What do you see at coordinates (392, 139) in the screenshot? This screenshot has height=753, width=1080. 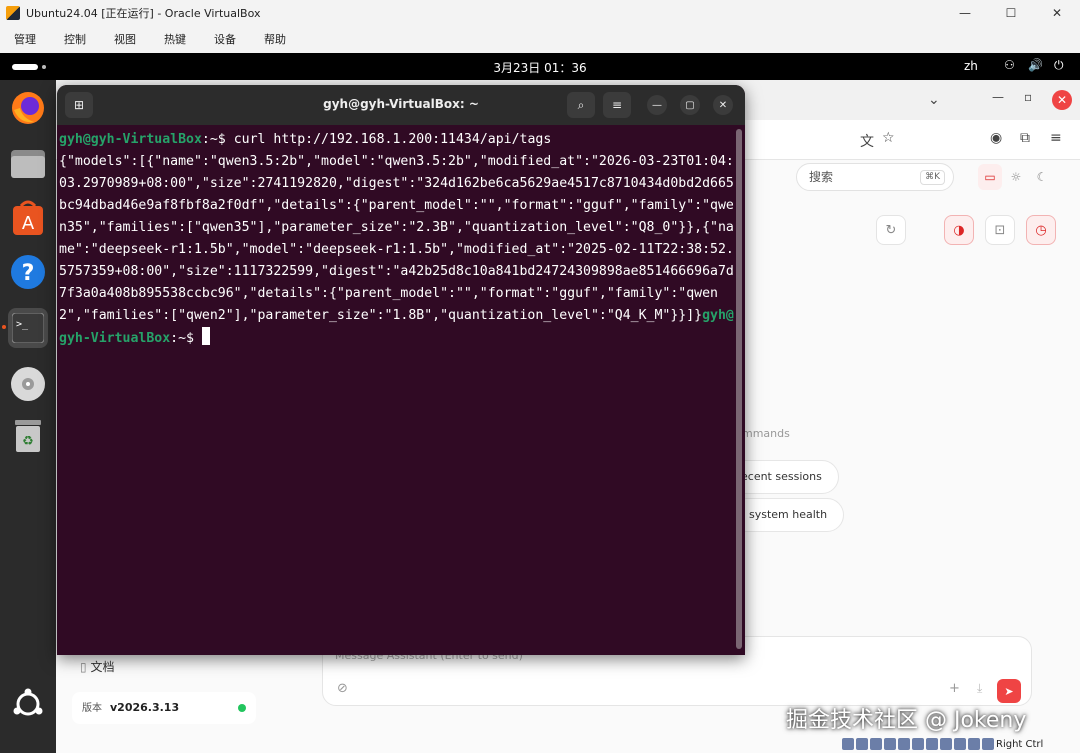 I see `command-text: curl http://192.168.1.200:11434/api/tags` at bounding box center [392, 139].